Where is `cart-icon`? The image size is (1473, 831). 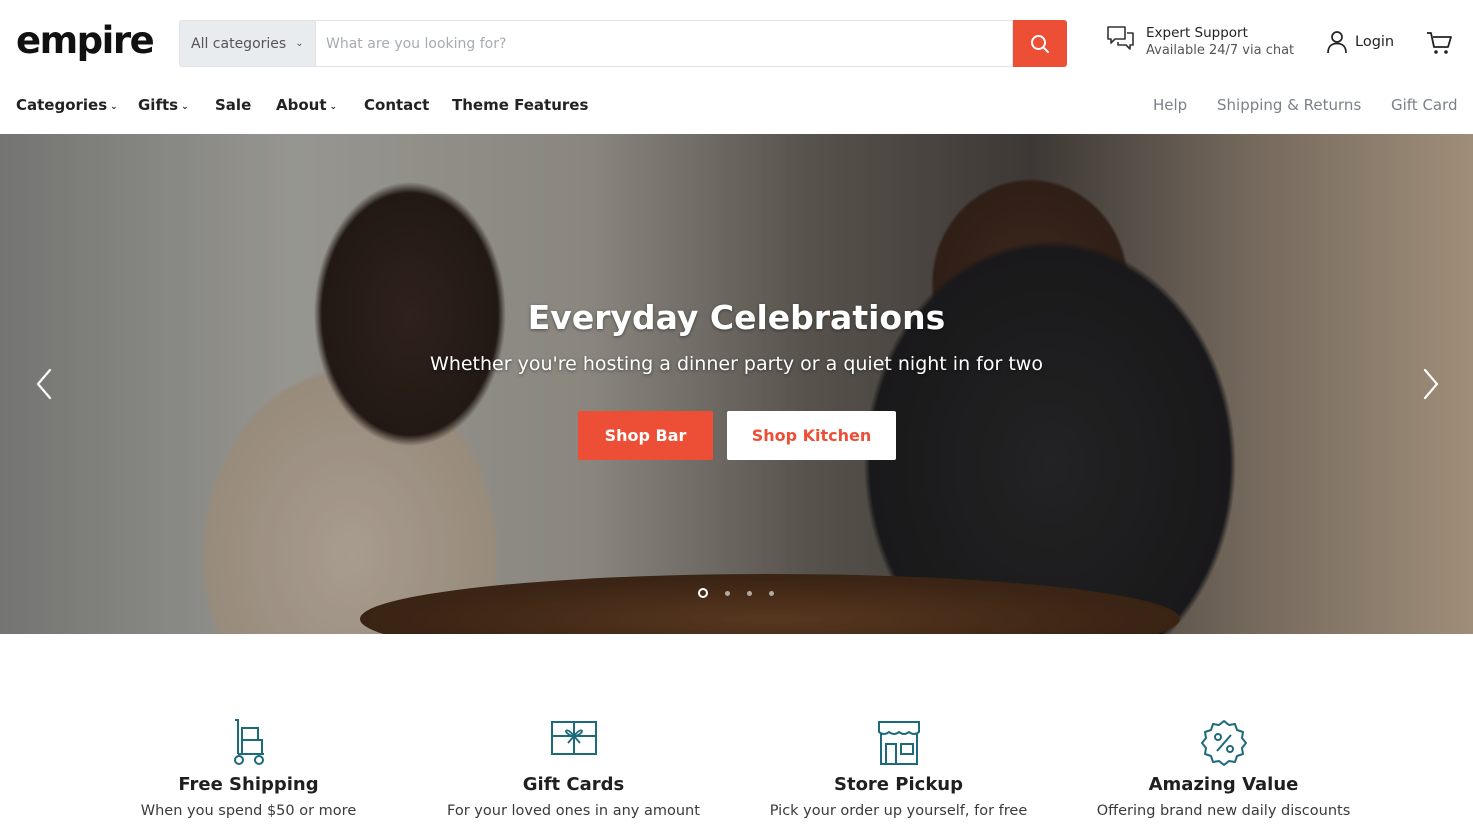 cart-icon is located at coordinates (1439, 43).